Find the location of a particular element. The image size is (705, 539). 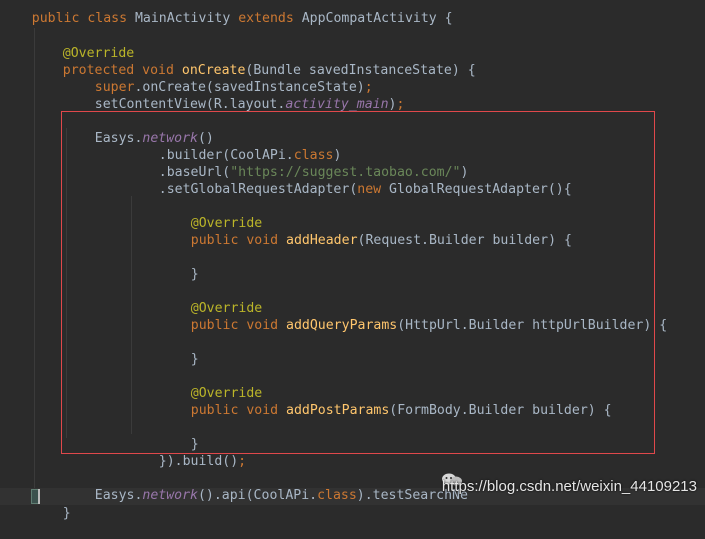

method-args: (Request.Builder builder) { is located at coordinates (464, 240).